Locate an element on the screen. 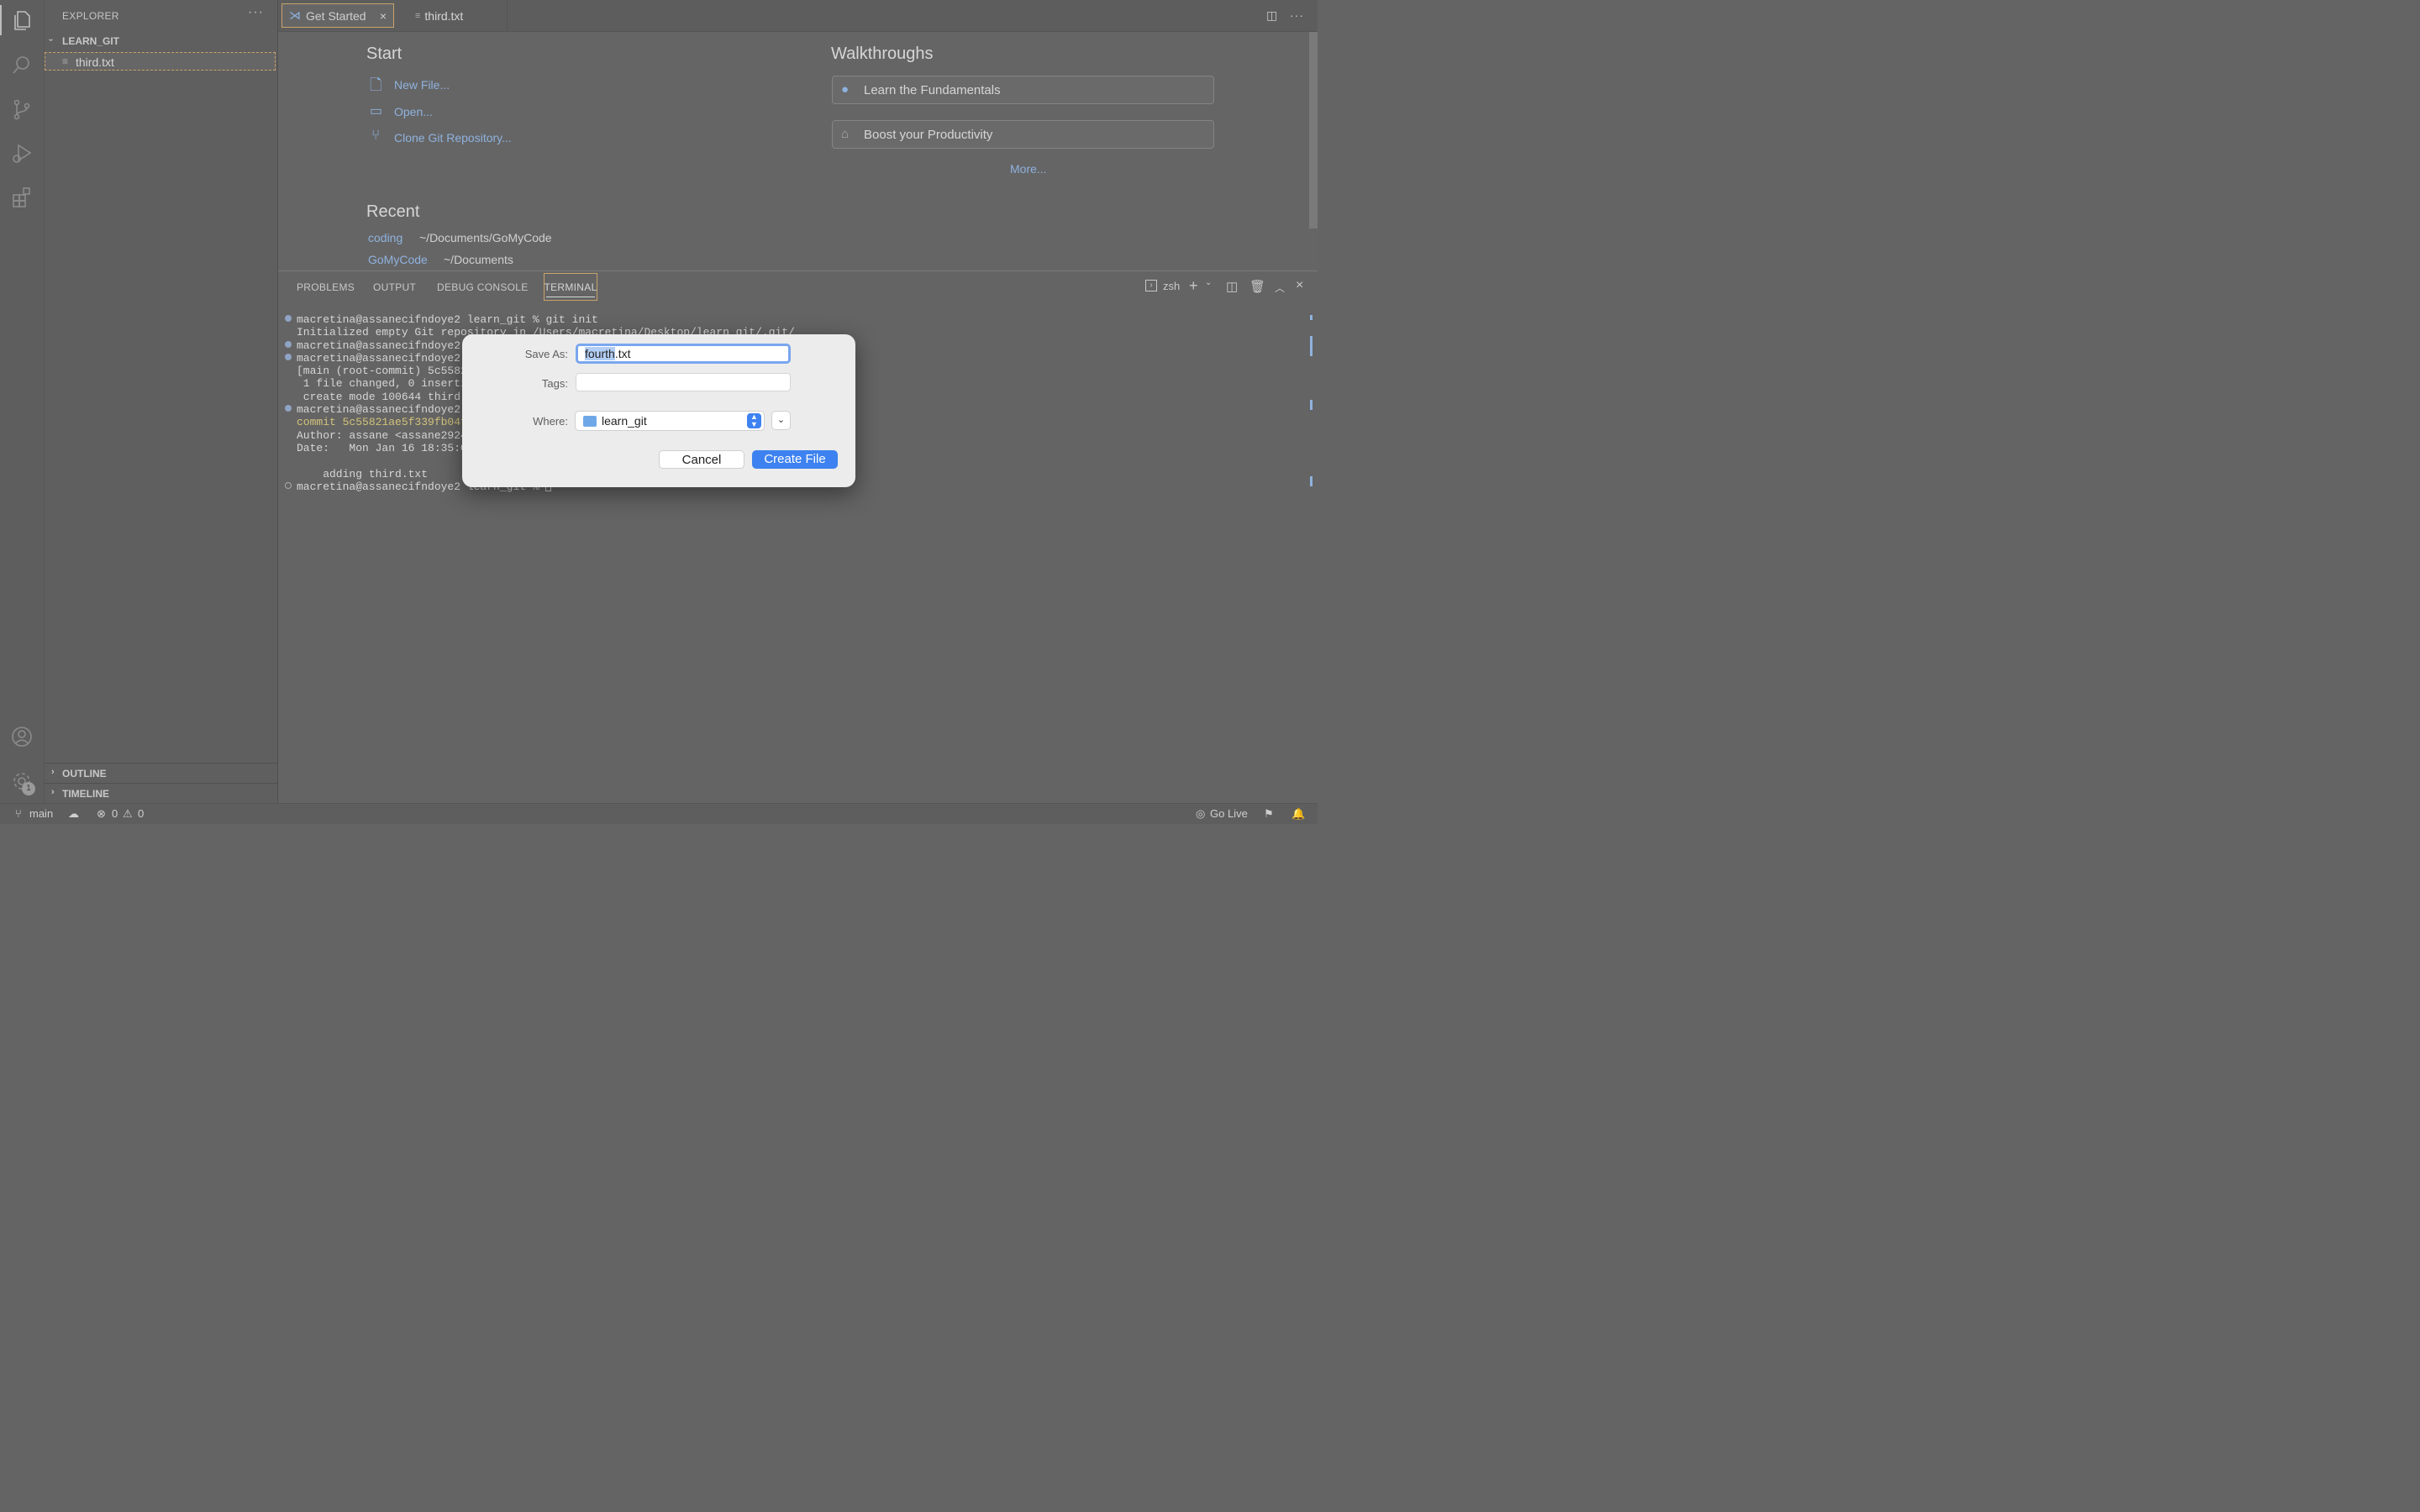  shell-name: zsh is located at coordinates (1171, 286).